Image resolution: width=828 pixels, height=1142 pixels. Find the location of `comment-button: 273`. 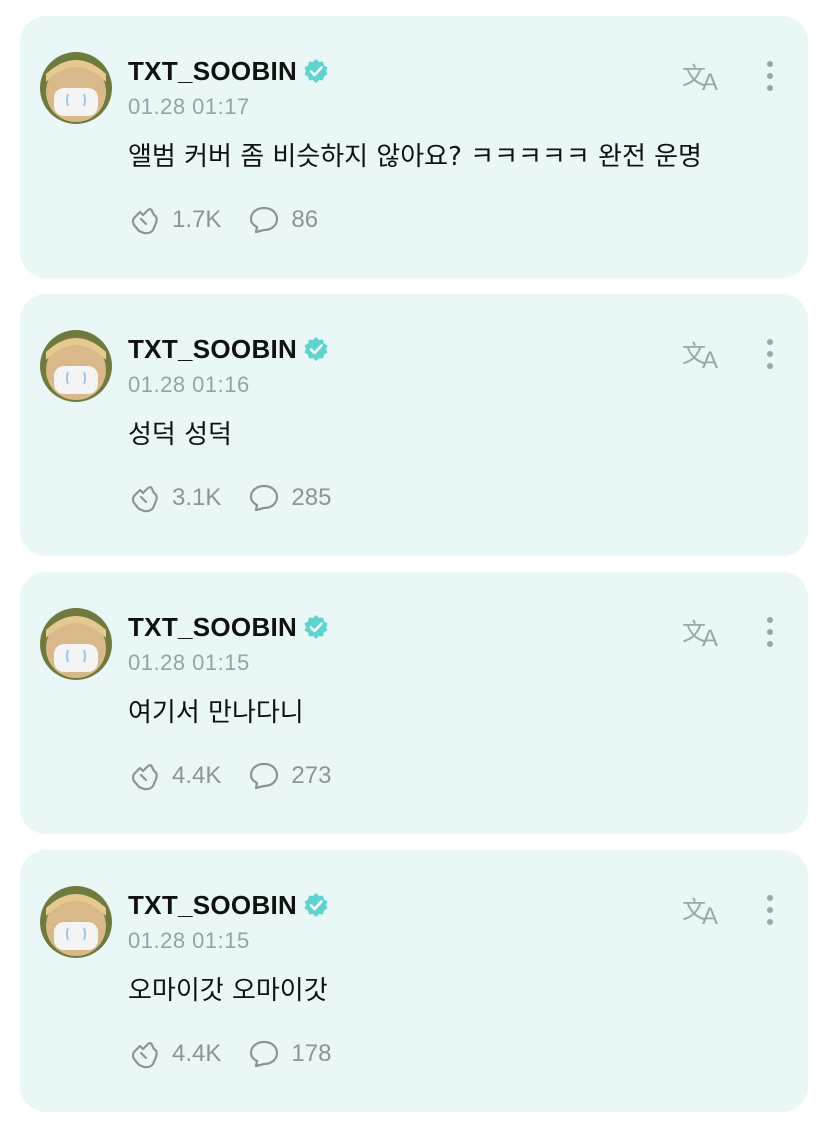

comment-button: 273 is located at coordinates (289, 776).